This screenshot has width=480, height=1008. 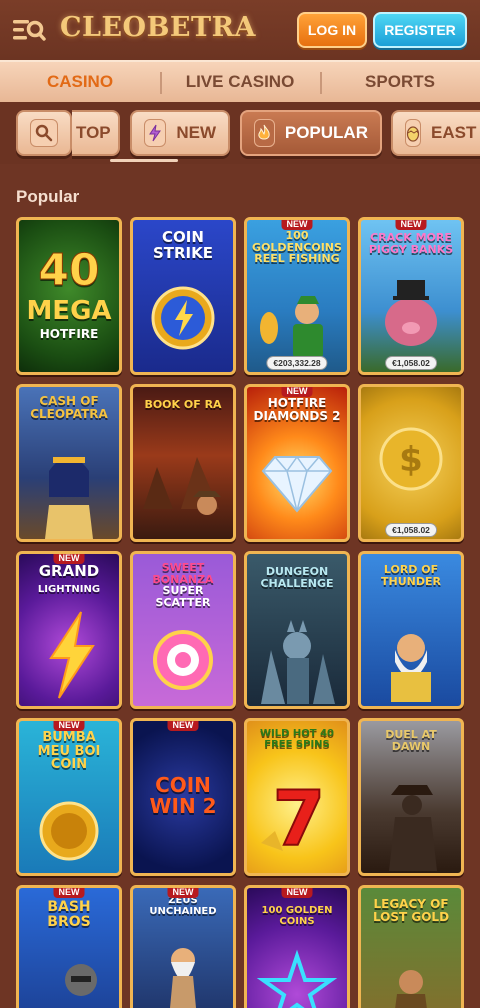 What do you see at coordinates (183, 660) in the screenshot?
I see `candy-icon` at bounding box center [183, 660].